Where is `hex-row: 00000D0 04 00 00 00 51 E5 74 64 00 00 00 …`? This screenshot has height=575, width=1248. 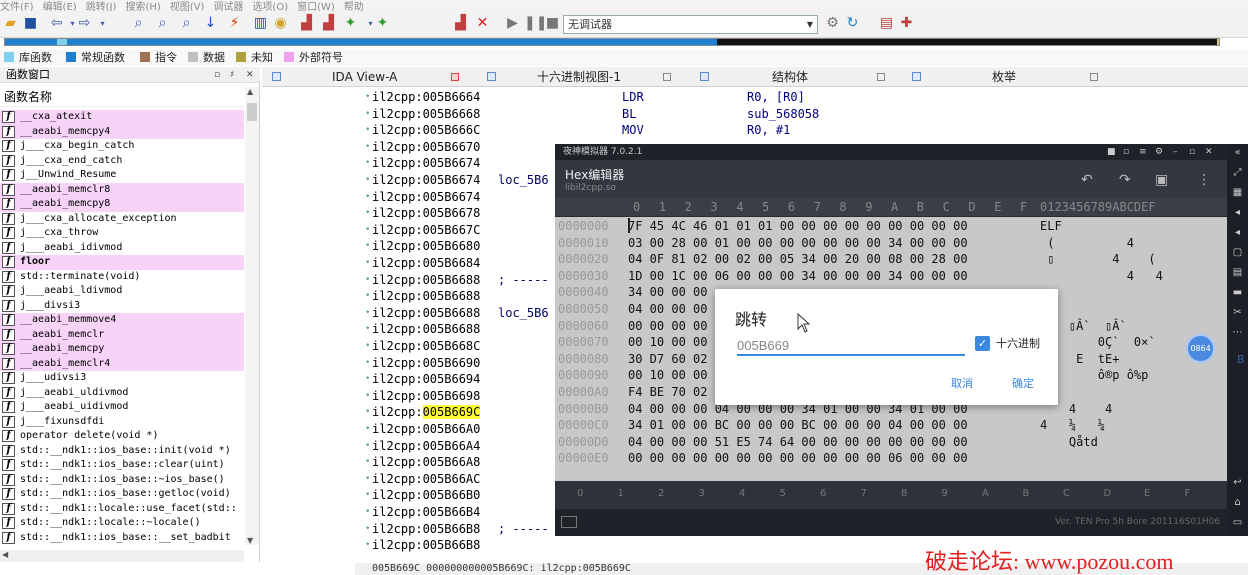
hex-row: 00000D0 04 00 00 00 51 E5 74 64 00 00 00 … is located at coordinates (891, 442).